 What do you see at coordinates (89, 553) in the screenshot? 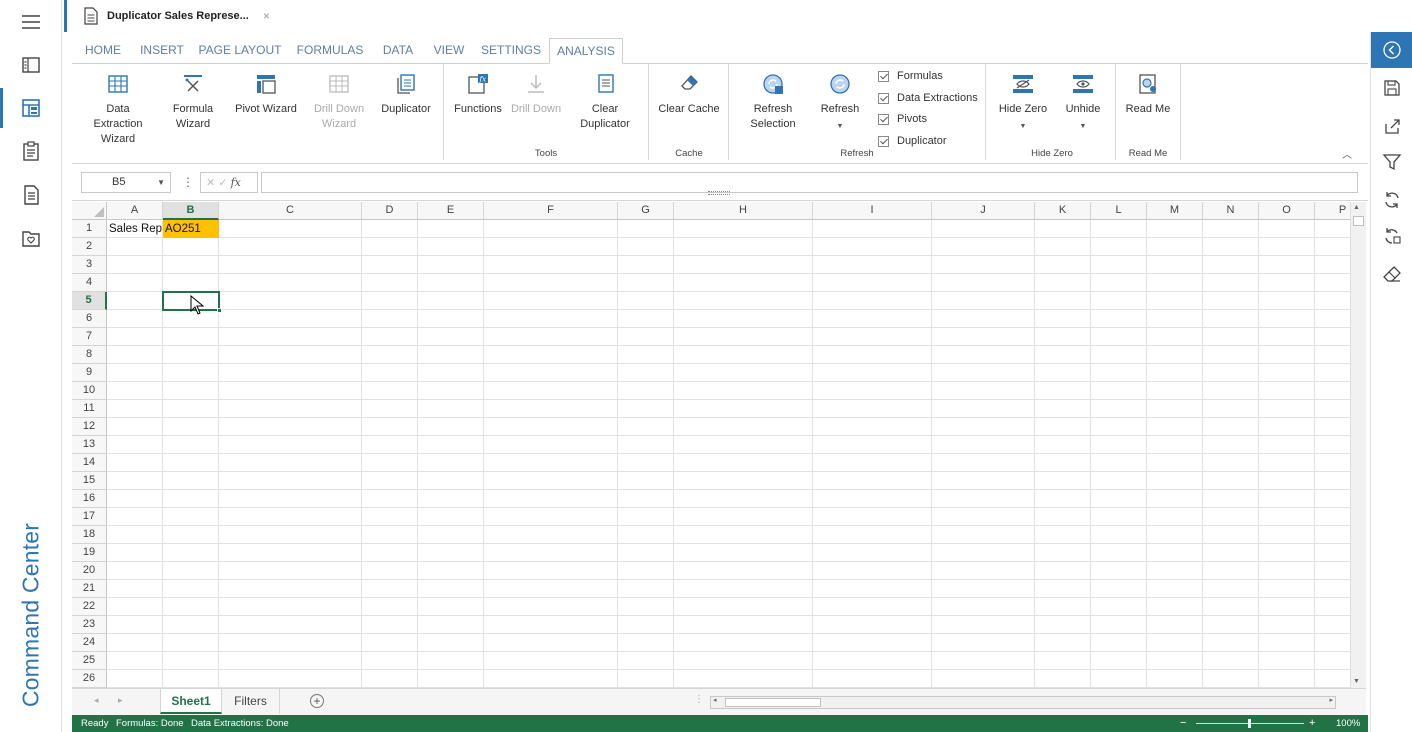
I see `row-header-19: 19` at bounding box center [89, 553].